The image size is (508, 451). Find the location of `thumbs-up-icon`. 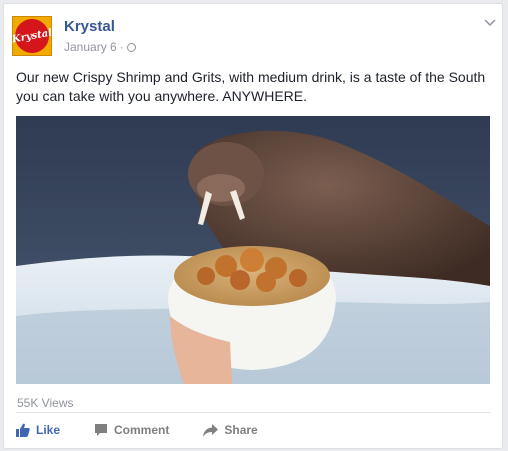

thumbs-up-icon is located at coordinates (23, 430).